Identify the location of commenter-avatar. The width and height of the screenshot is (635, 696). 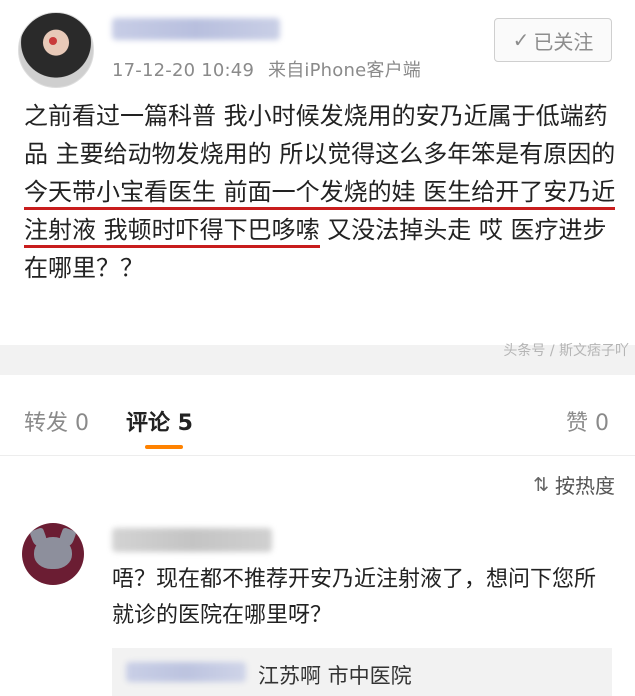
(53, 554).